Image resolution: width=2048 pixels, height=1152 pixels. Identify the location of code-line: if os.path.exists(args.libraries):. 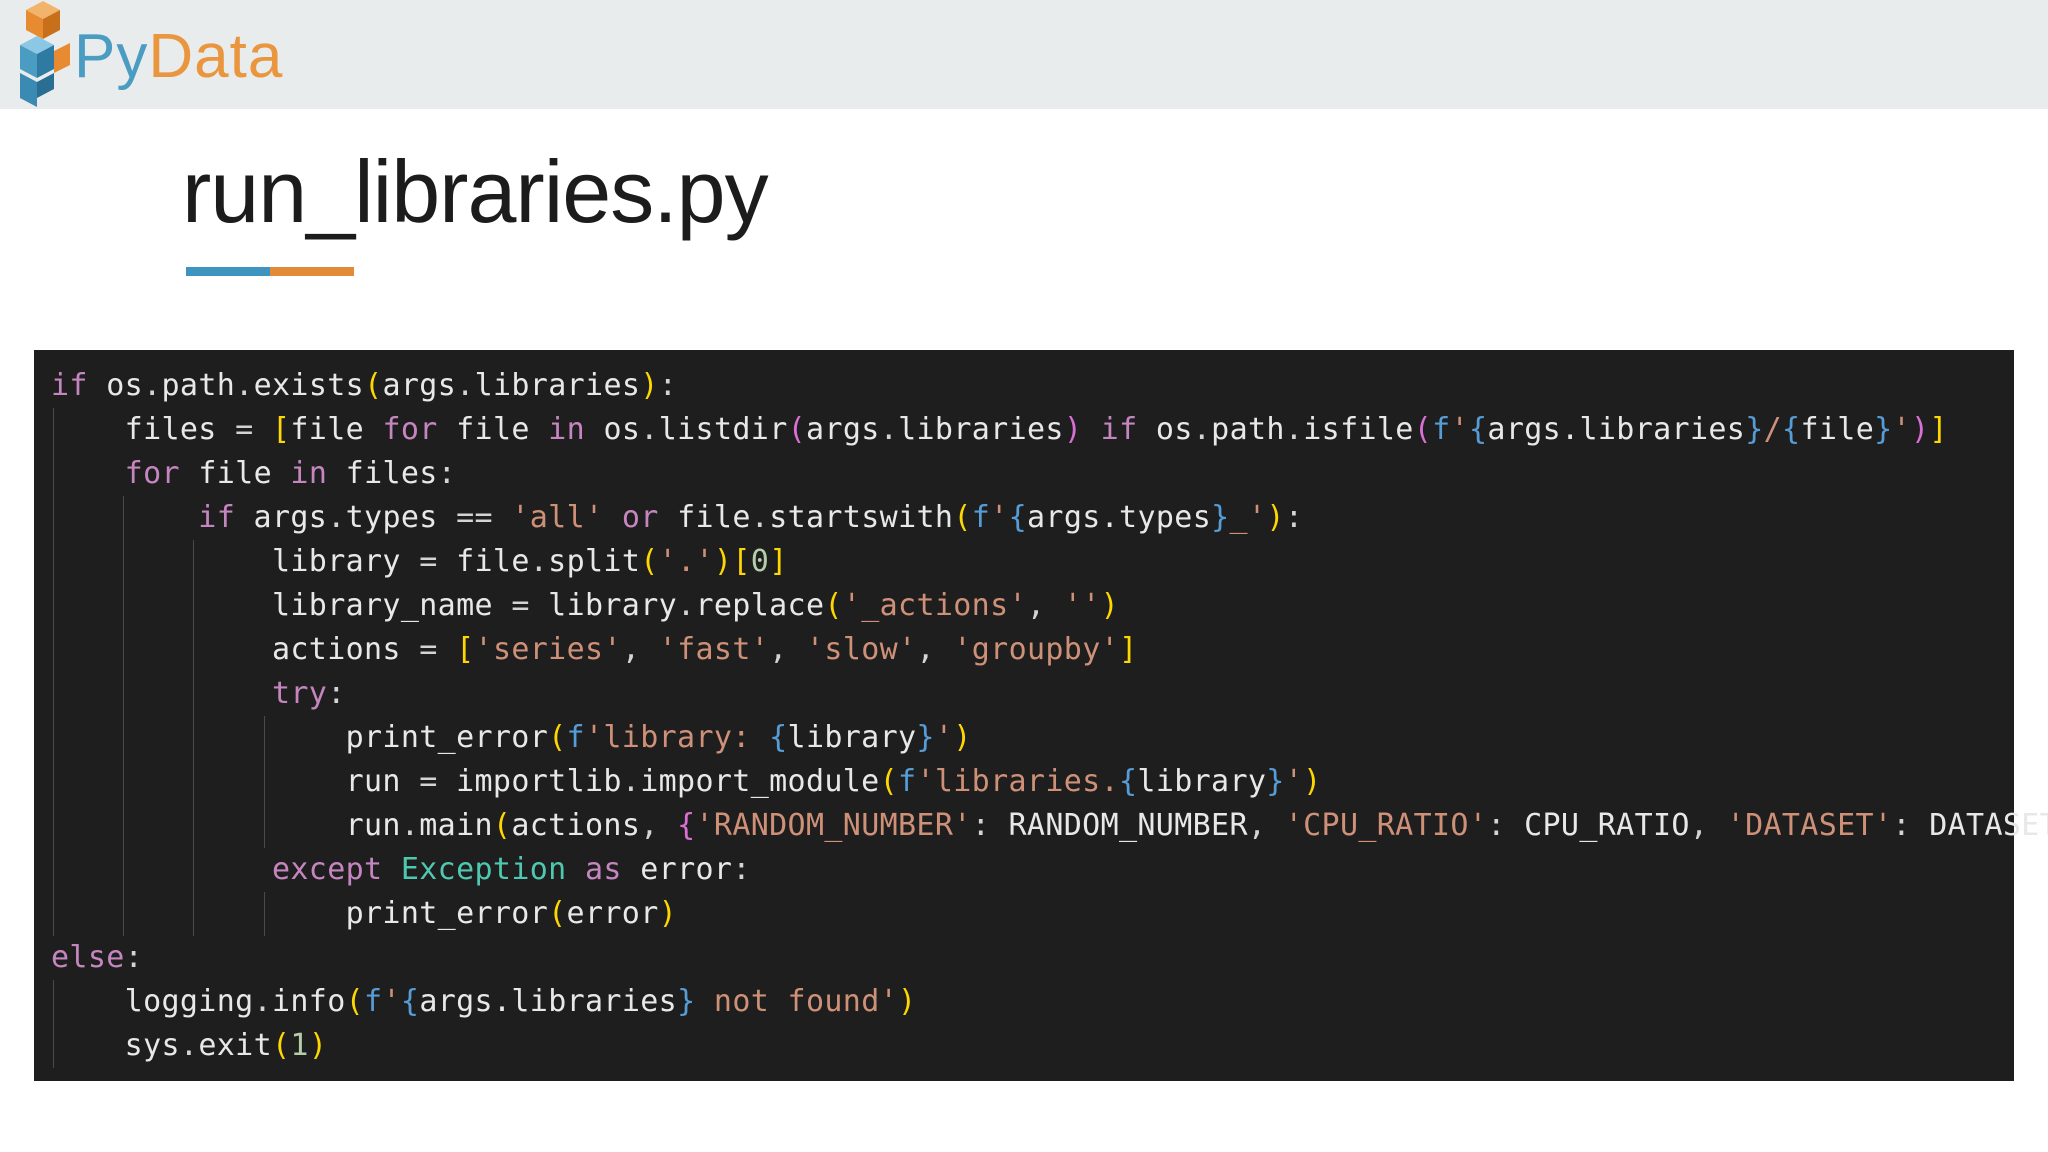
(364, 385).